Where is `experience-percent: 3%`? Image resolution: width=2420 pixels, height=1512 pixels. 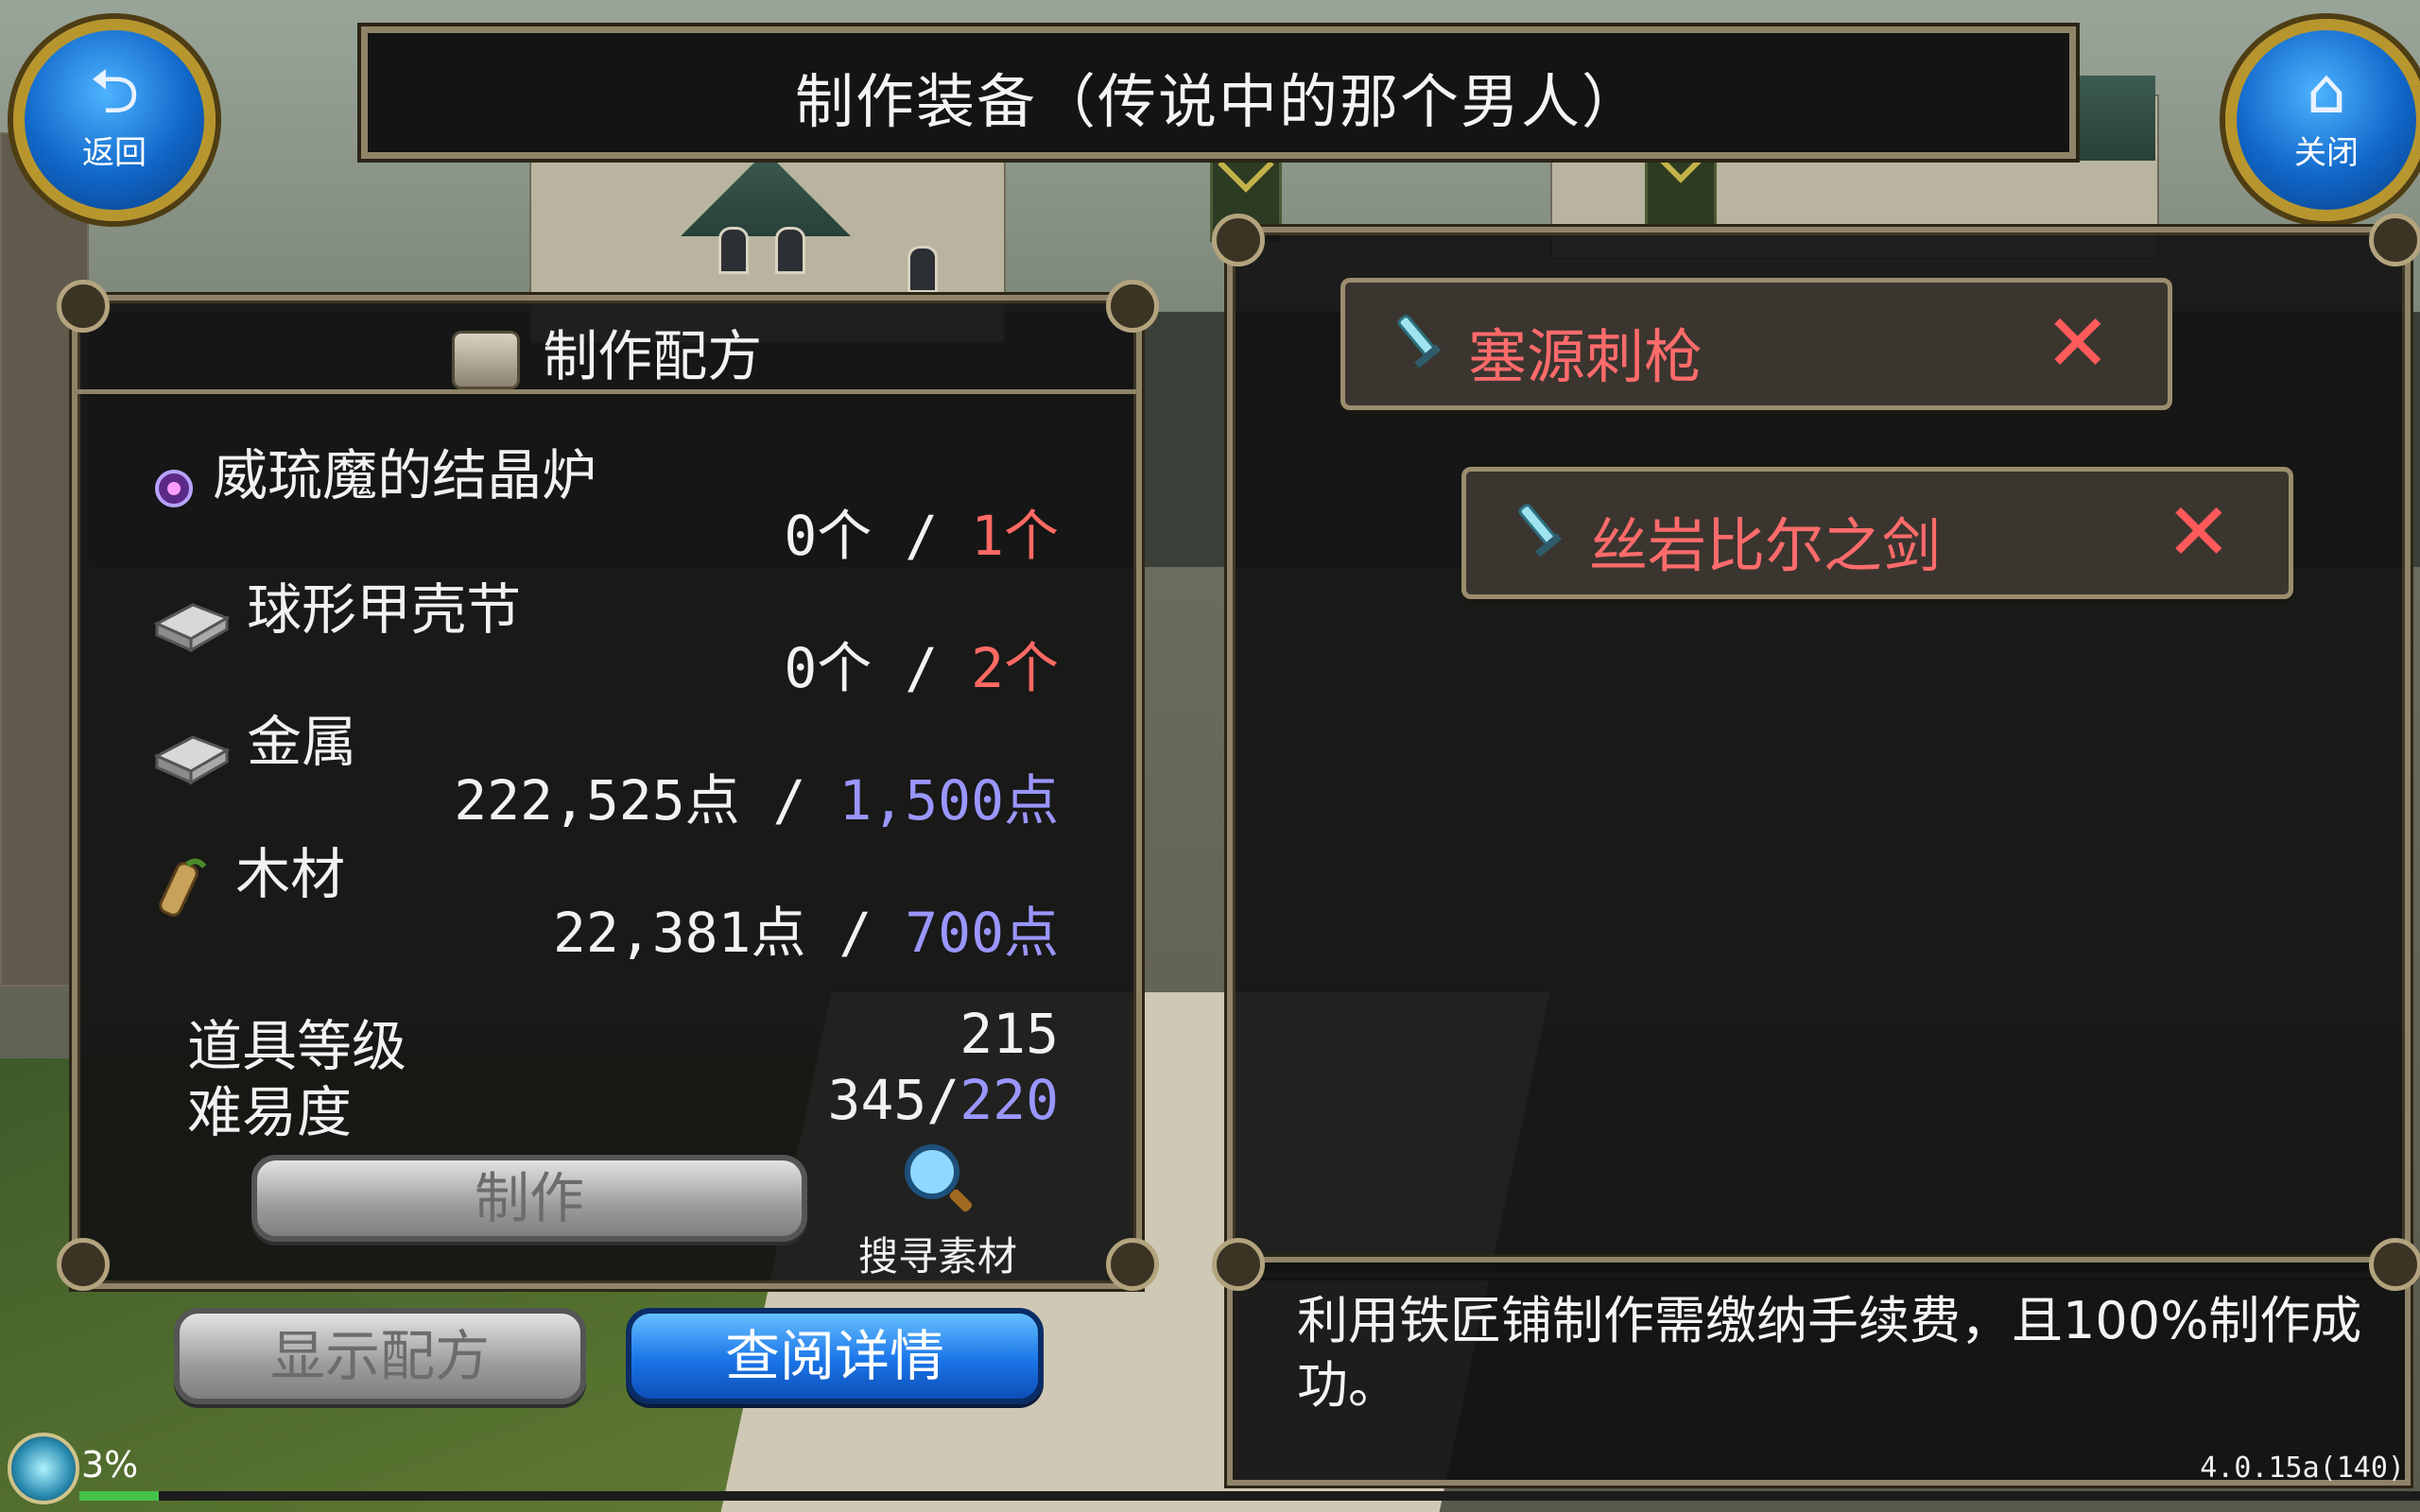 experience-percent: 3% is located at coordinates (110, 1465).